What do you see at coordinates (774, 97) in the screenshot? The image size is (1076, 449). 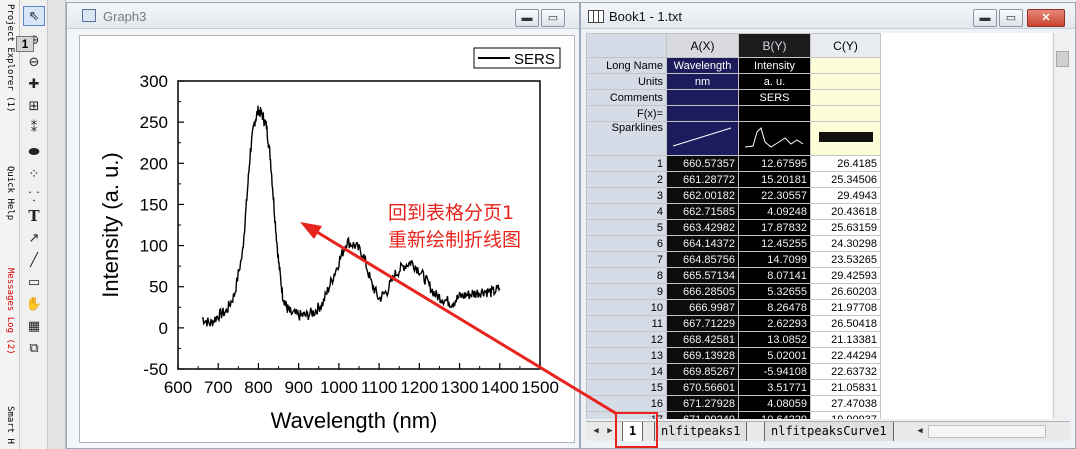 I see `label-cell: SERS` at bounding box center [774, 97].